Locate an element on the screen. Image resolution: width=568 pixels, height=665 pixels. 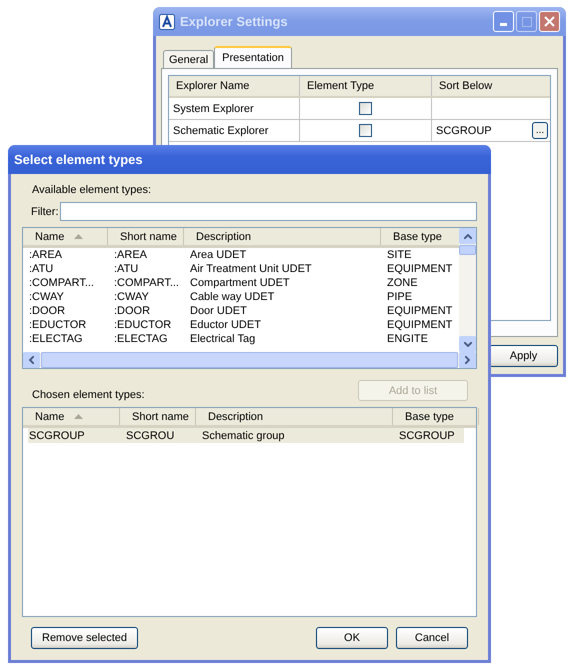
filter-field is located at coordinates (268, 211).